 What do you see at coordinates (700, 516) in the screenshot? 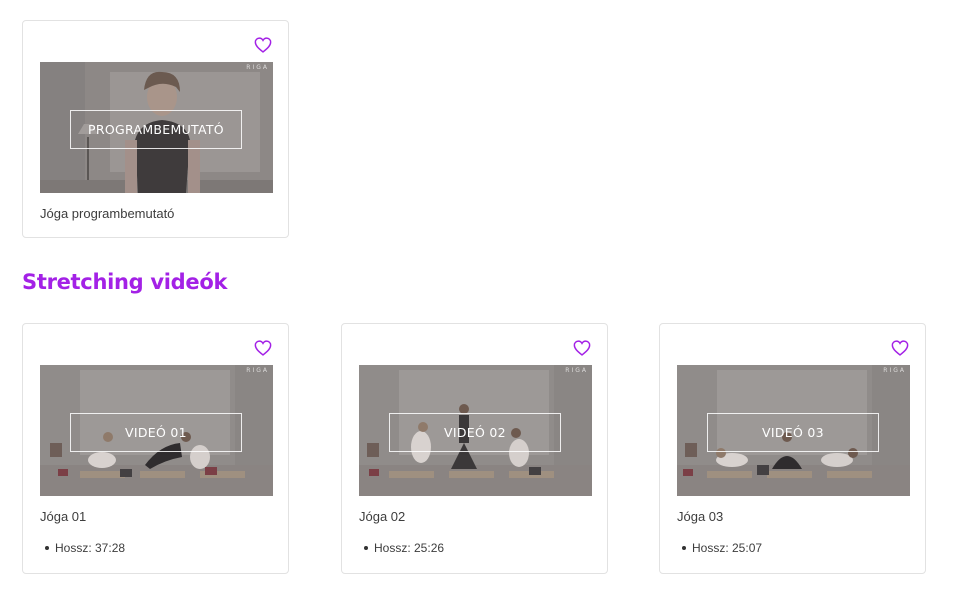
I see `video-title: Jóga 03` at bounding box center [700, 516].